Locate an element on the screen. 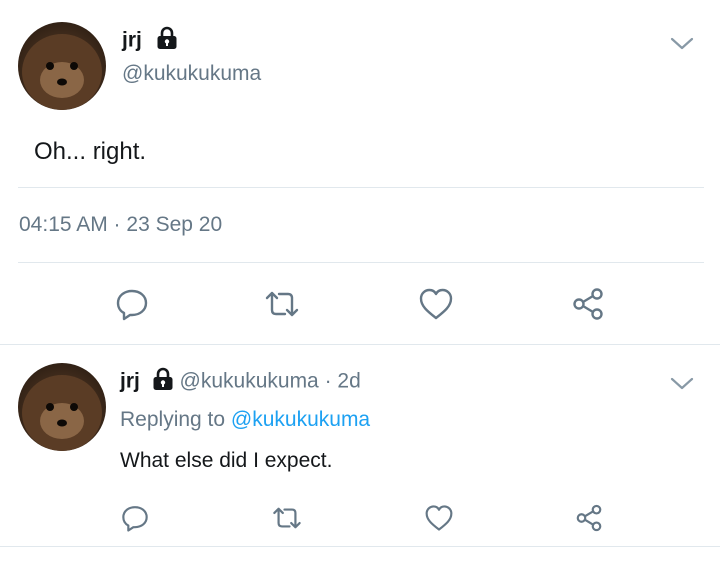 The width and height of the screenshot is (720, 570). reply-text: What else did I expect. is located at coordinates (226, 460).